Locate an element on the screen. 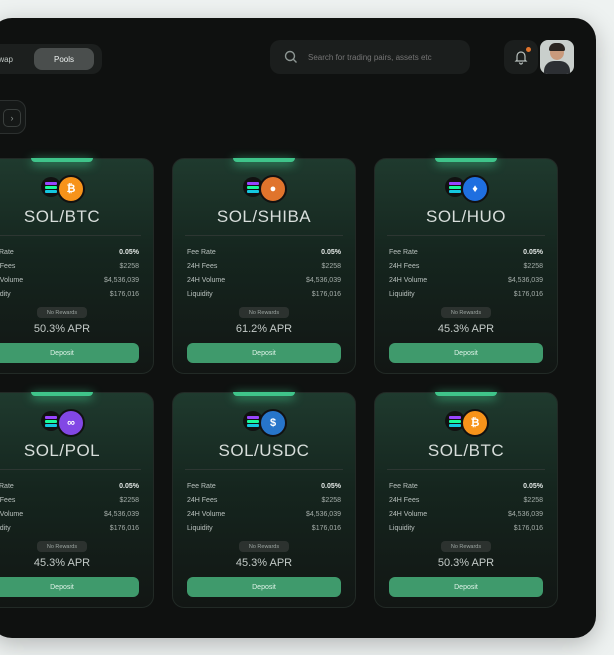 This screenshot has height=655, width=614. next-page-button: › is located at coordinates (12, 118).